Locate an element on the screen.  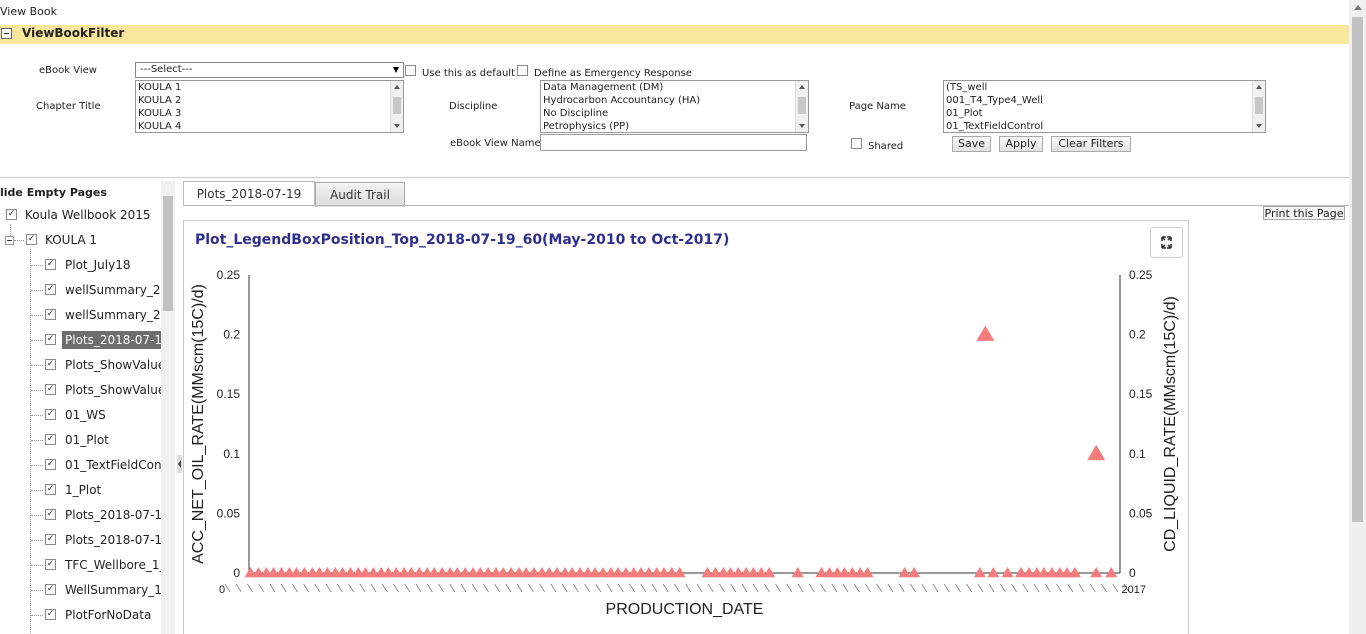
tree-page-label: 01_WS is located at coordinates (85, 415).